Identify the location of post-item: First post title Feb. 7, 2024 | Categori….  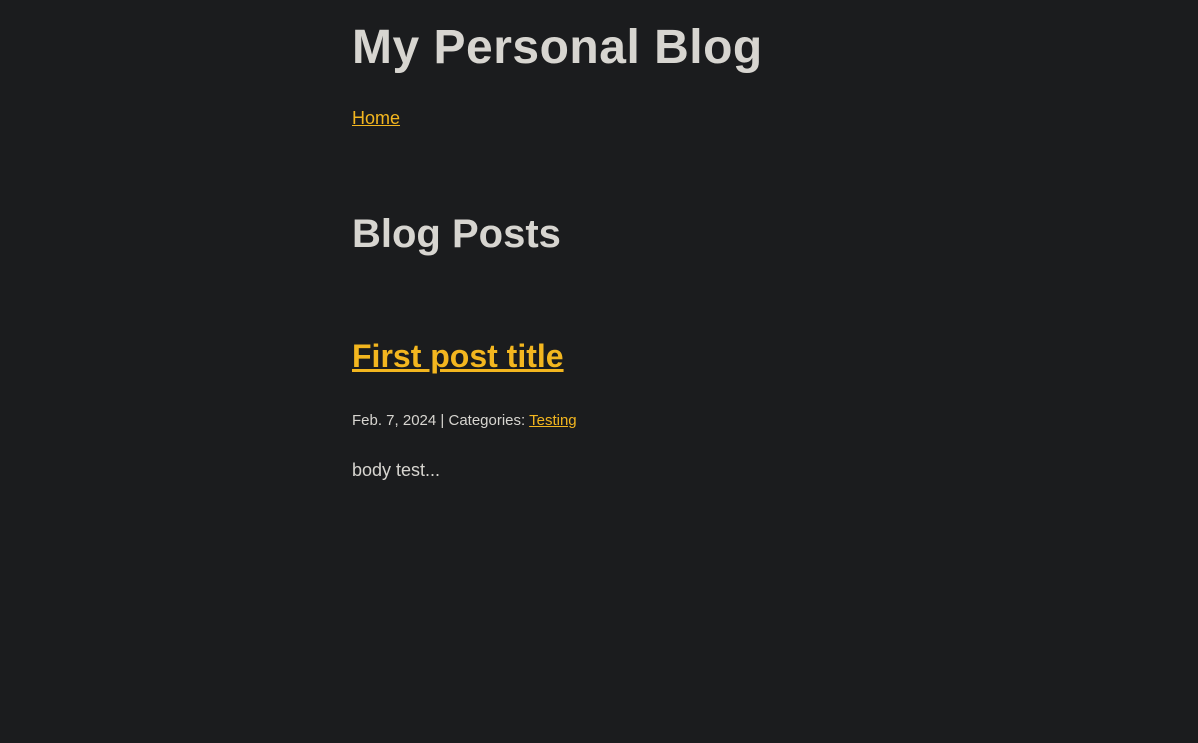
(702, 409).